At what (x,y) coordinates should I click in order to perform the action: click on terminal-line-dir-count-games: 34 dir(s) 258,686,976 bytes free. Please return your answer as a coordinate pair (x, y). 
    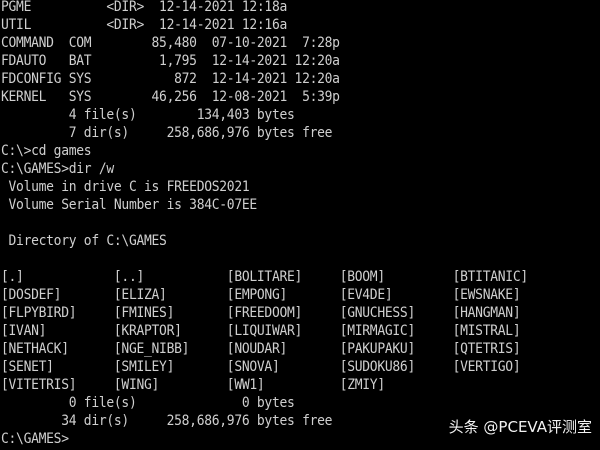
    Looking at the image, I should click on (167, 421).